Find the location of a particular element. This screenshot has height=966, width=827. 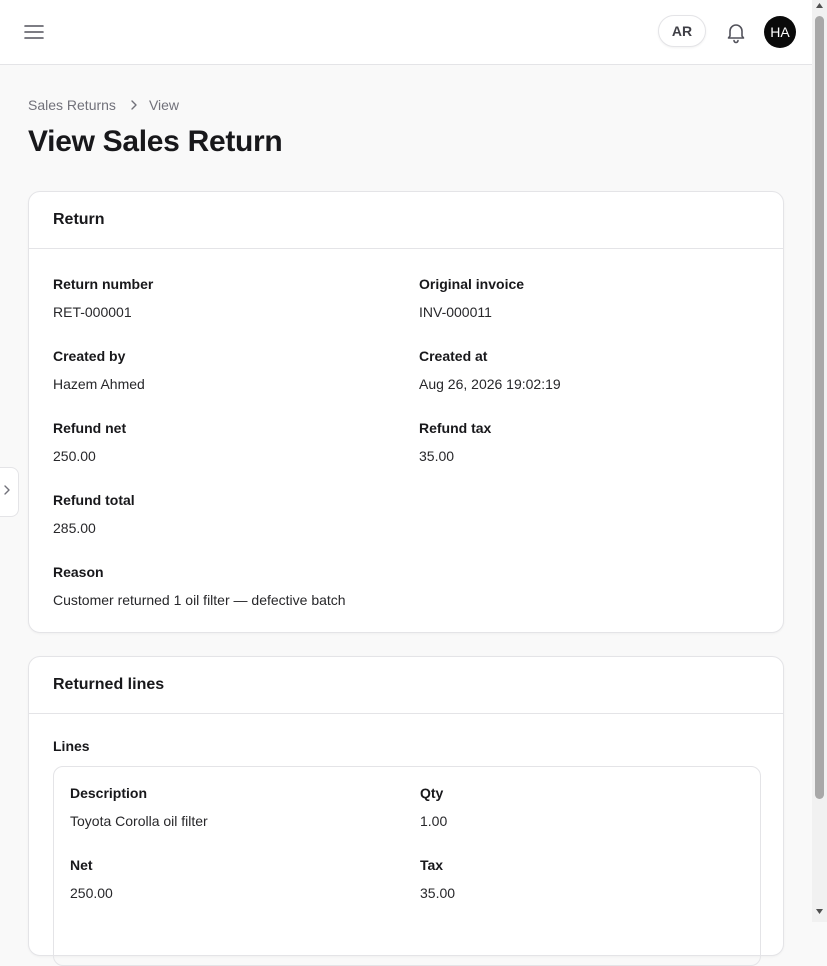

page-scrollbar is located at coordinates (819, 461).